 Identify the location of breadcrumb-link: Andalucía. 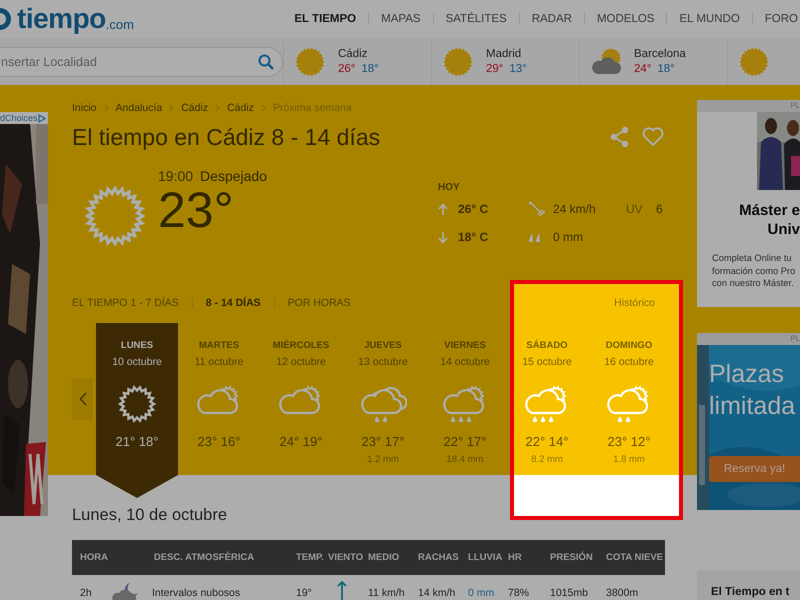
(139, 108).